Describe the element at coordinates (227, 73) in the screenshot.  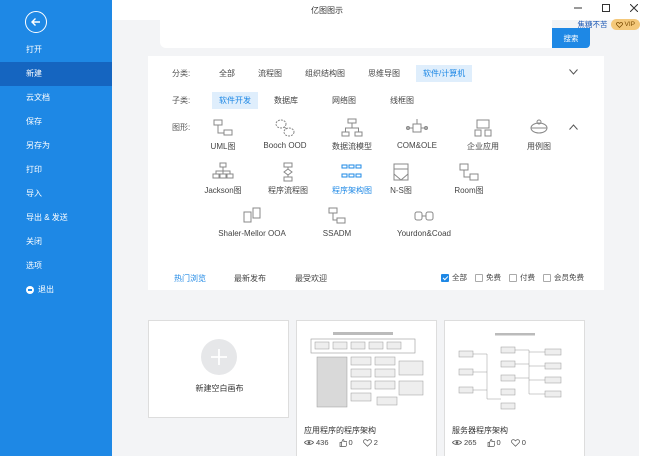
I see `category-all: 全部` at that location.